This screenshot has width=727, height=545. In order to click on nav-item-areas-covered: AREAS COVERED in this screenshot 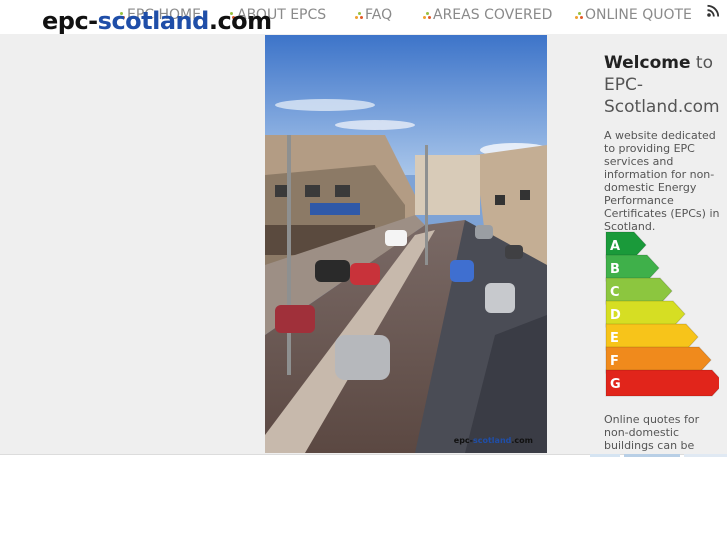, I will do `click(487, 15)`.